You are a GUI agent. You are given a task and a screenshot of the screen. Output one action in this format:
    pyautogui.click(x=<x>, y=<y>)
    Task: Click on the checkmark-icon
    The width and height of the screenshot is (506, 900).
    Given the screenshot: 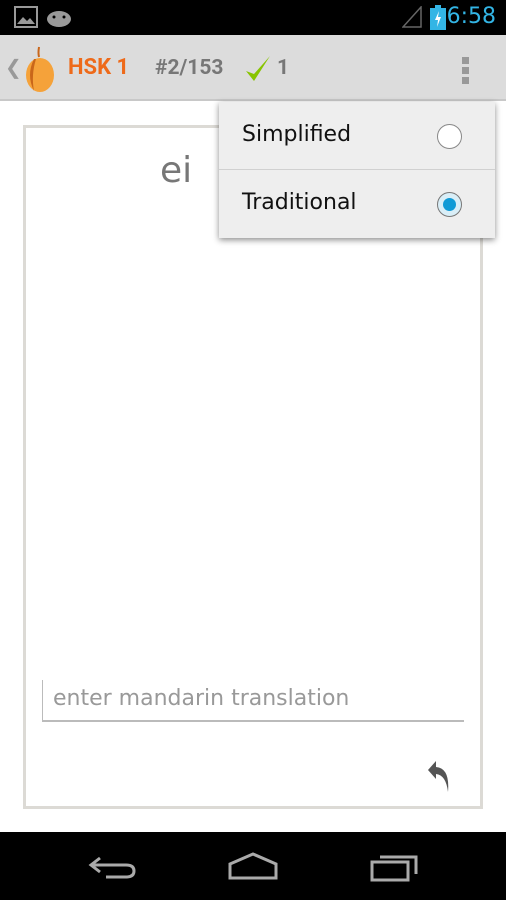 What is the action you would take?
    pyautogui.click(x=258, y=68)
    